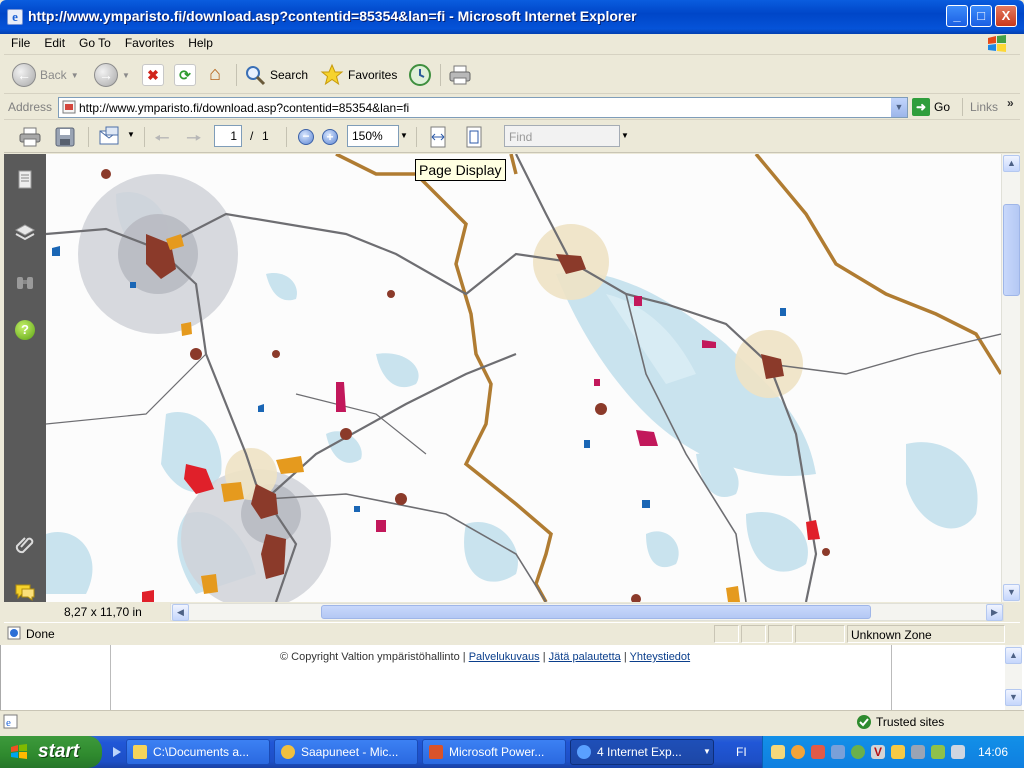  Describe the element at coordinates (993, 752) in the screenshot. I see `clock: 14:06` at that location.